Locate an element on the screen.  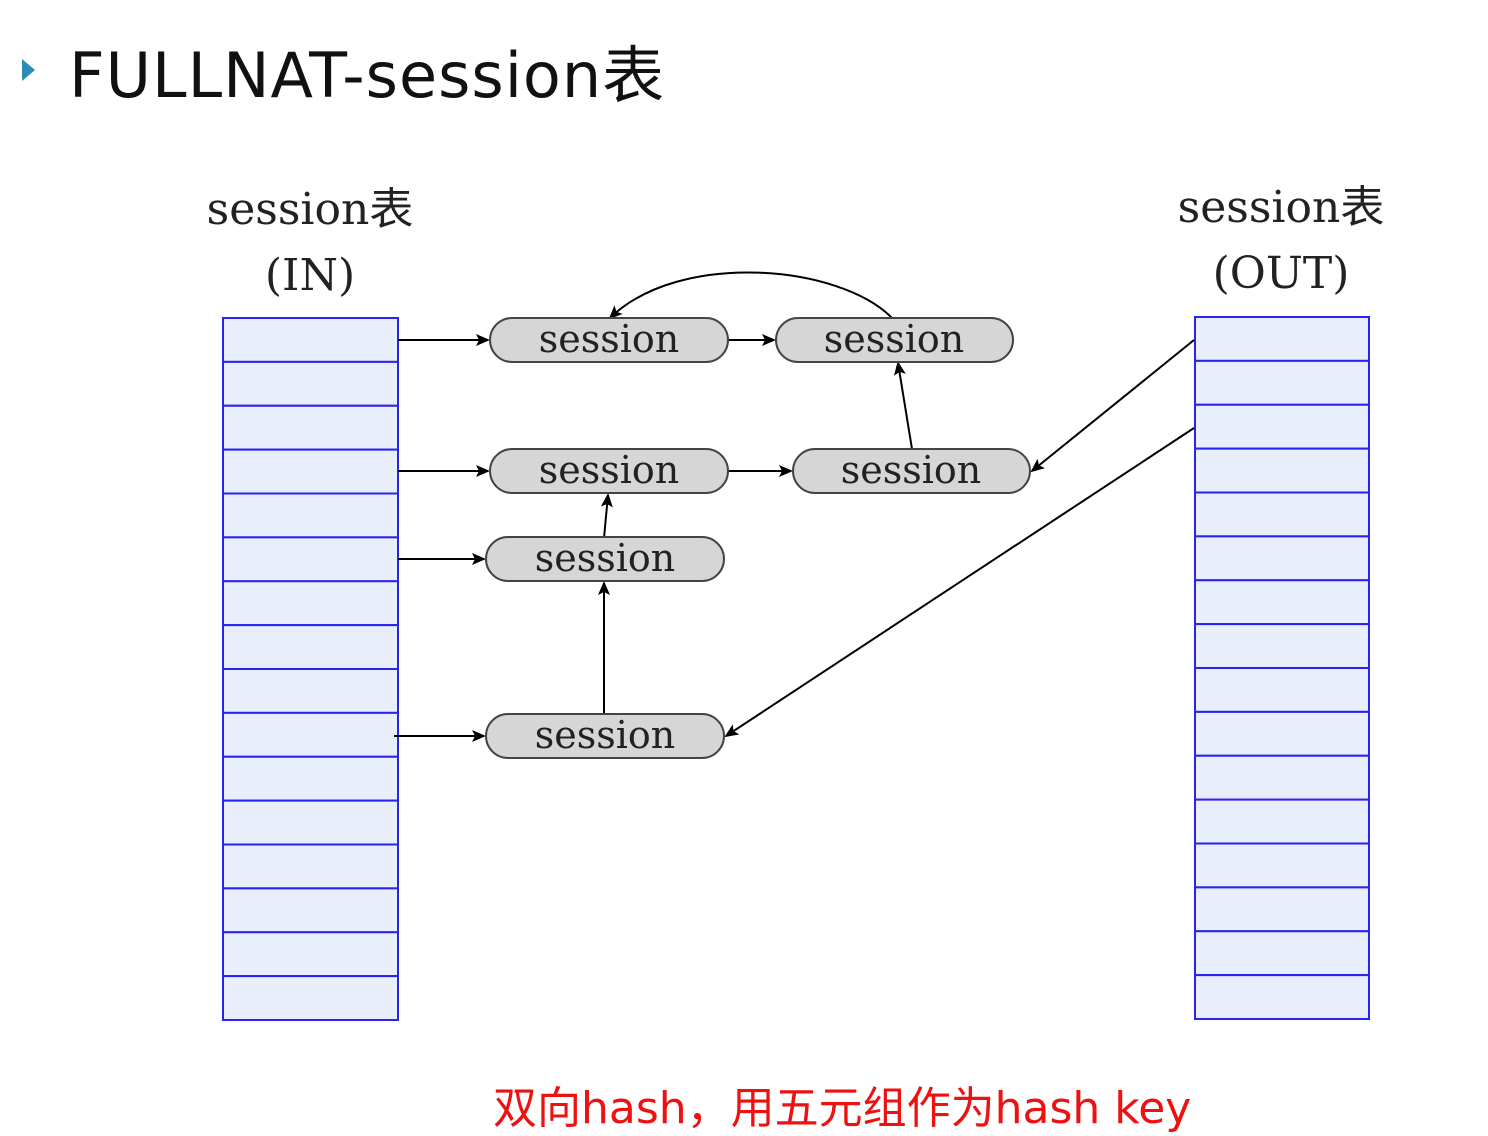
session-node-5-label: session is located at coordinates (605, 558).